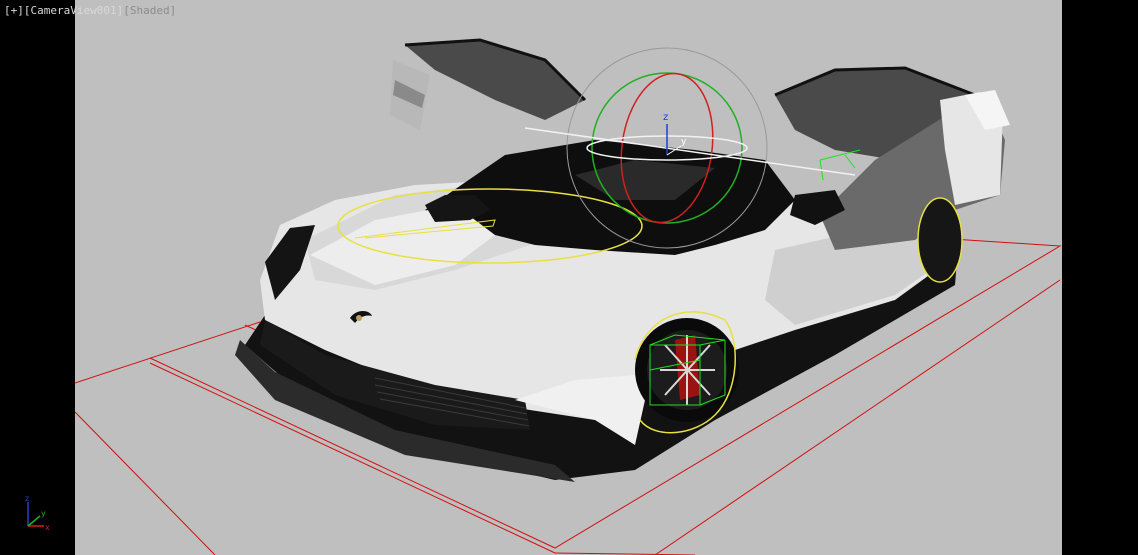  Describe the element at coordinates (684, 142) in the screenshot. I see `gizmo-y-label: y` at that location.